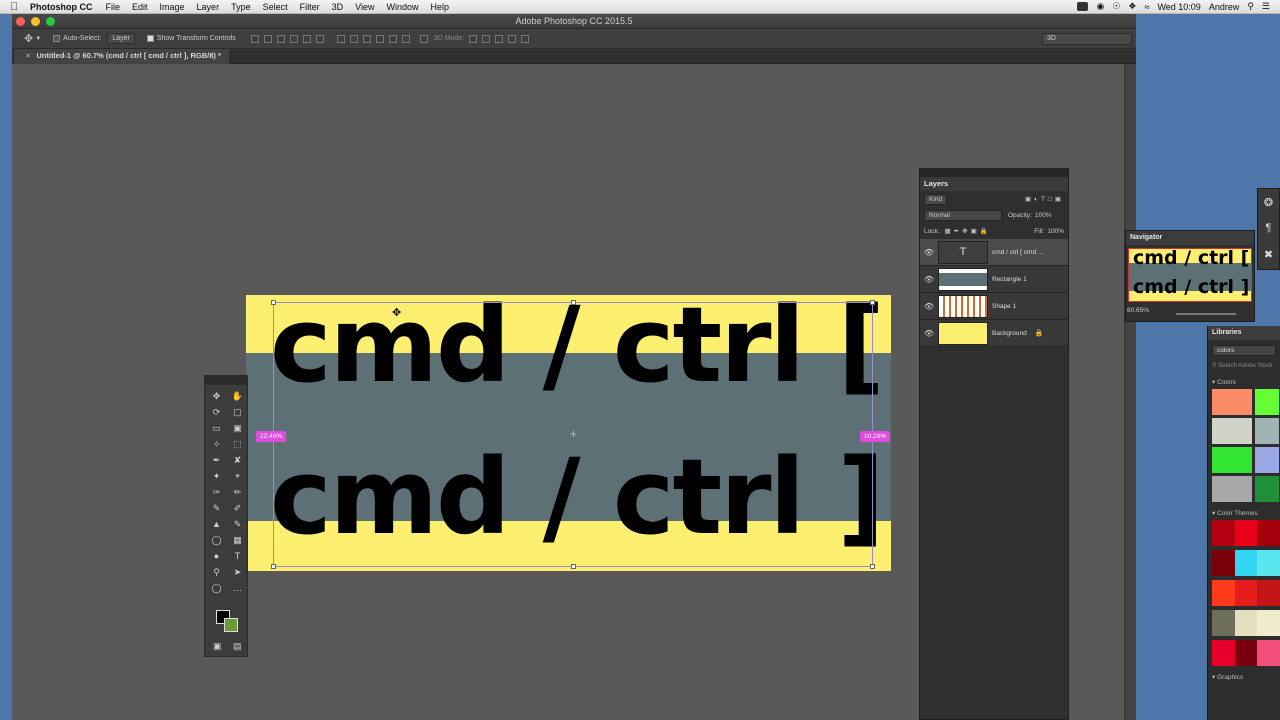 Image resolution: width=1280 pixels, height=720 pixels. I want to click on 3d-rotate-icon, so click(473, 38).